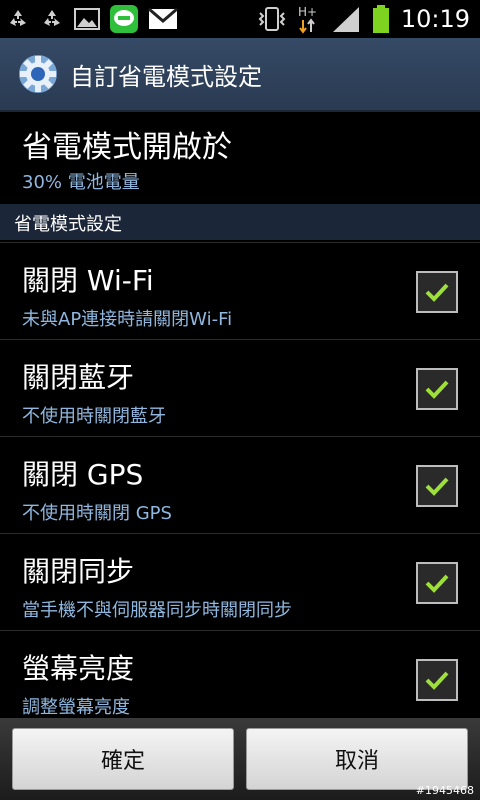 This screenshot has height=800, width=480. I want to click on setting-subtitle: 未與AP連接時請關閉Wi-Fi, so click(127, 319).